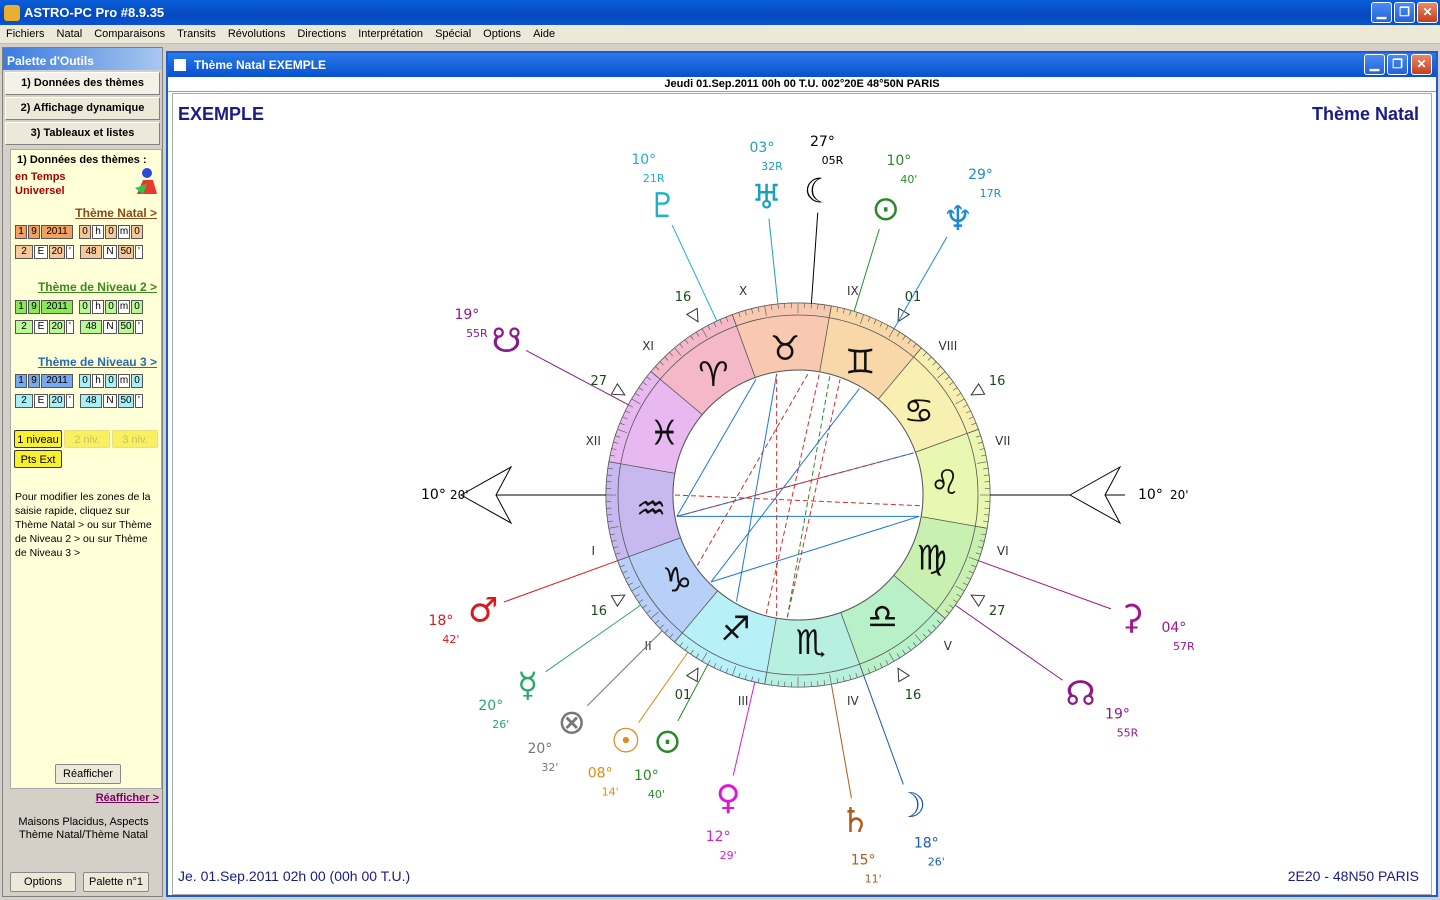 The width and height of the screenshot is (1440, 900). I want to click on n3-lon-unit: ', so click(70, 401).